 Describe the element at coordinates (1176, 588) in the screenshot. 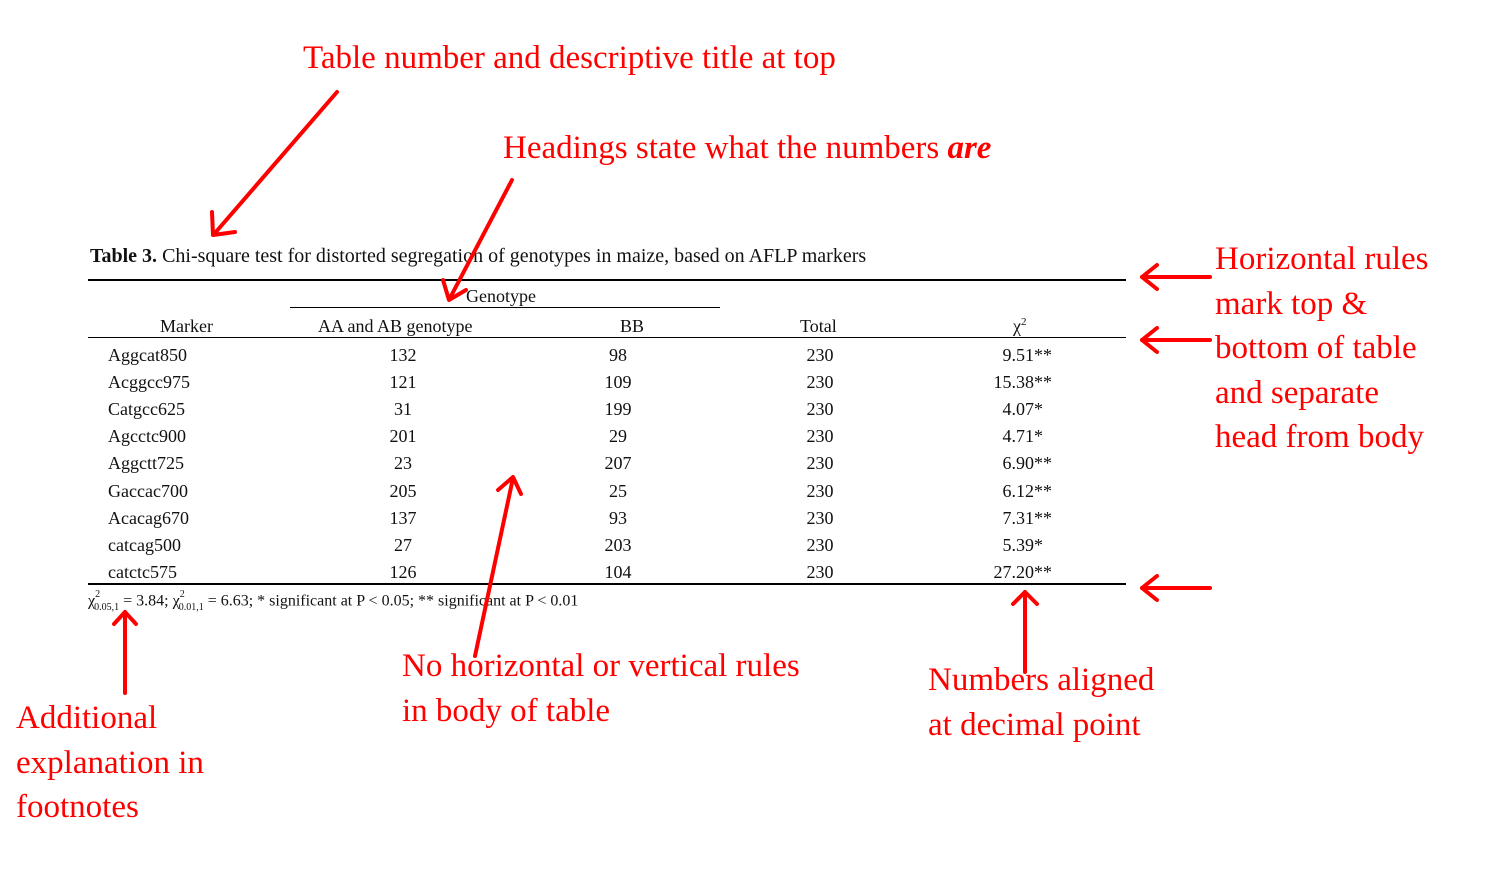

I see `arrow-to-bottom-rule-icon` at that location.